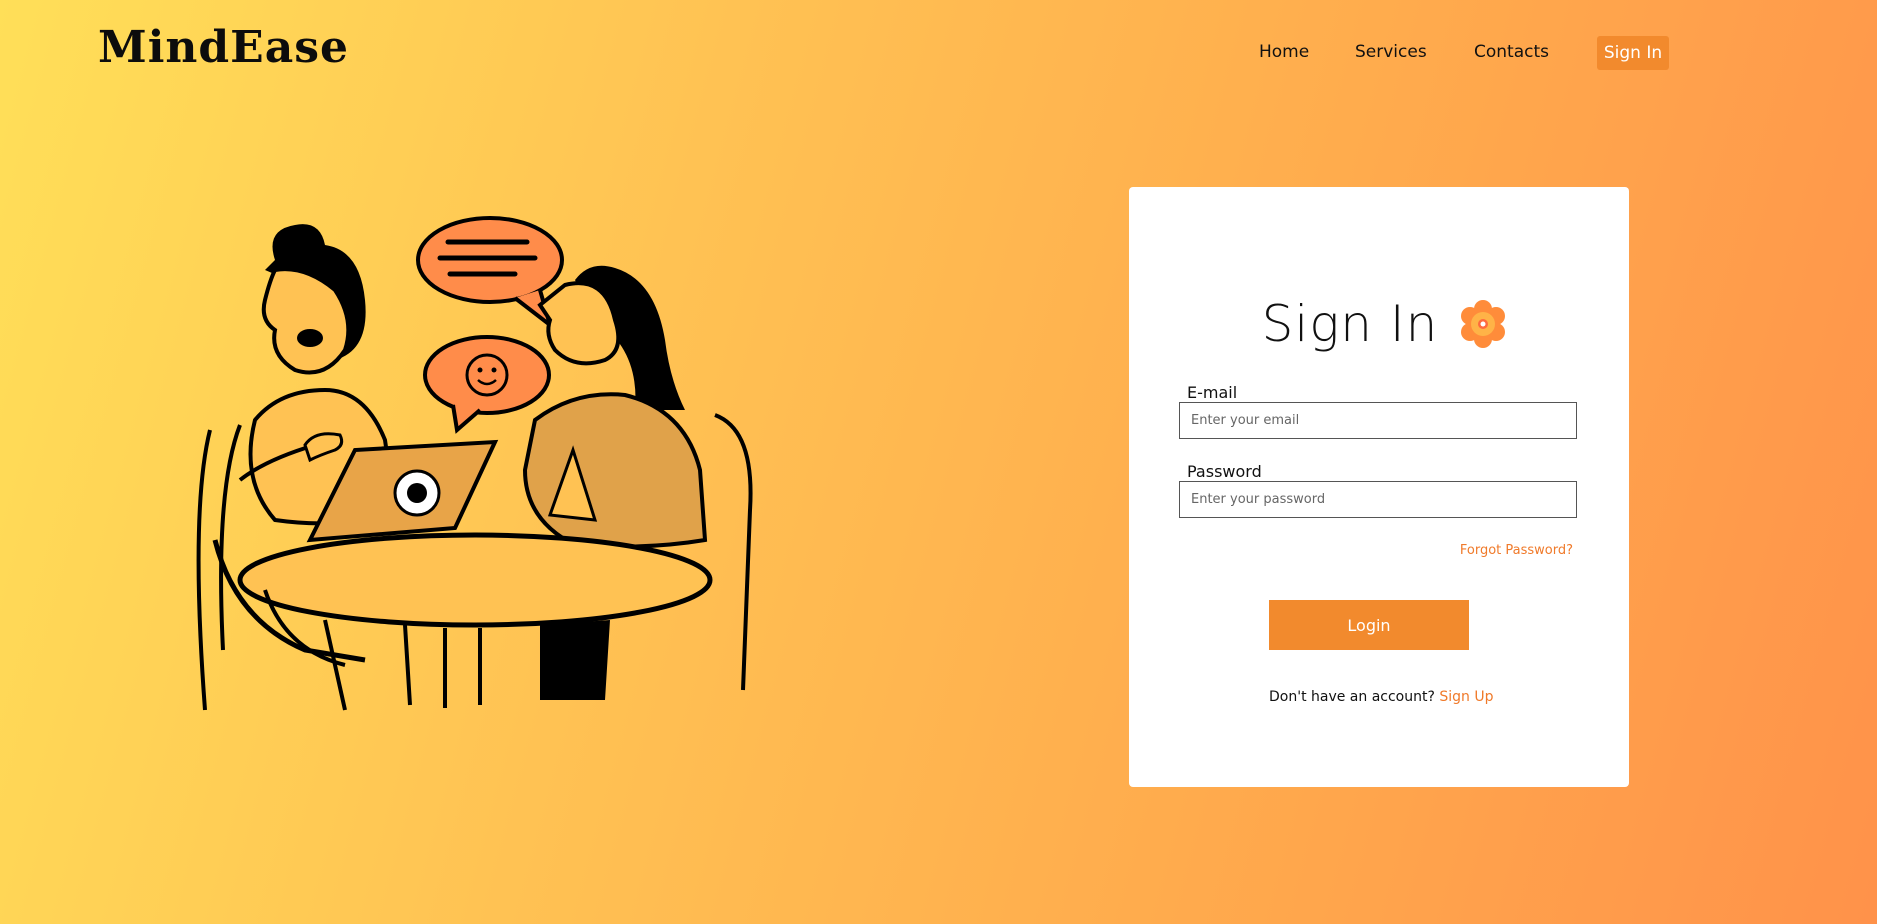  Describe the element at coordinates (1284, 52) in the screenshot. I see `nav-home-link: Home` at that location.